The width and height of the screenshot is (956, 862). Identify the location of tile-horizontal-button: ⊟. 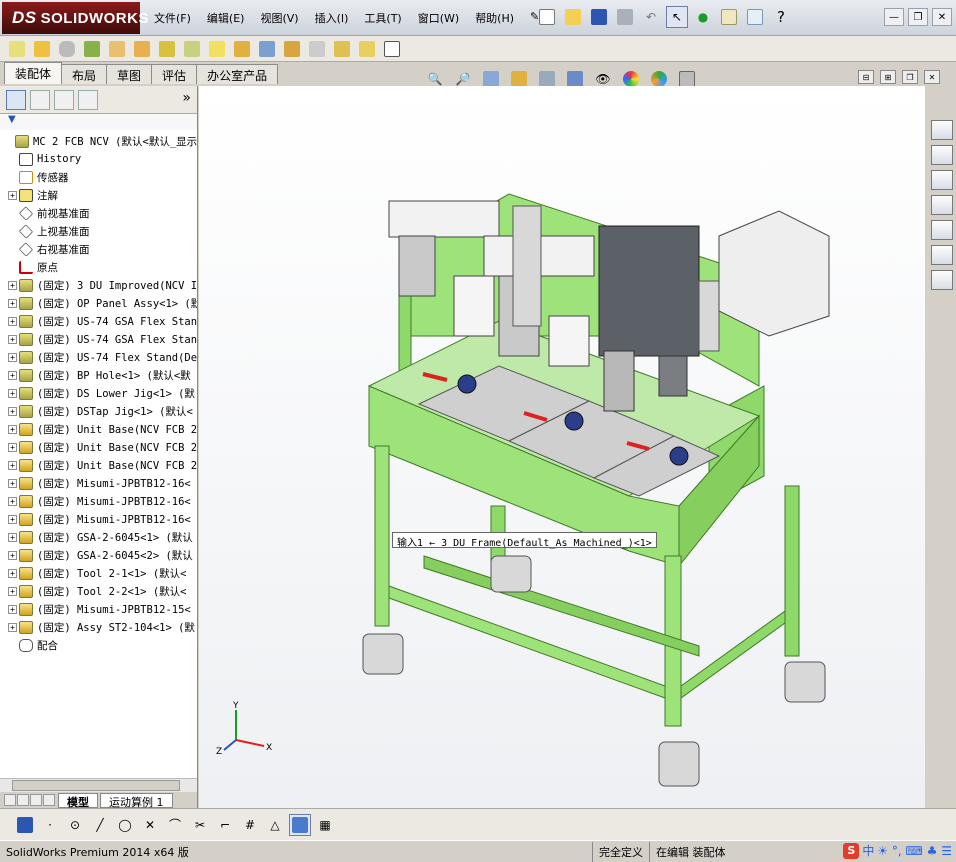
(866, 77).